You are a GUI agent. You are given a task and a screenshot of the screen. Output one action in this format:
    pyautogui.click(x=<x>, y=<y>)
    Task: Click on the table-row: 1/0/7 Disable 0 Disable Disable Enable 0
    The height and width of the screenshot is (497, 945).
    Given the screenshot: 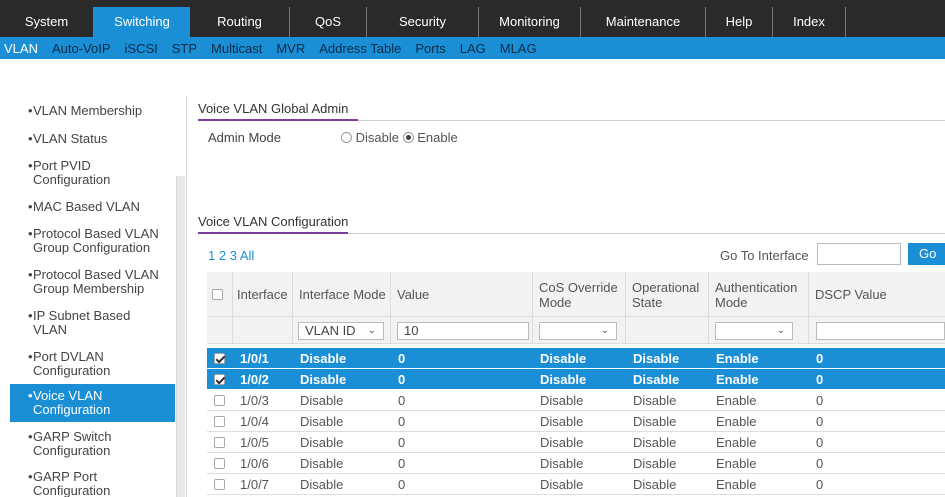 What is the action you would take?
    pyautogui.click(x=576, y=484)
    